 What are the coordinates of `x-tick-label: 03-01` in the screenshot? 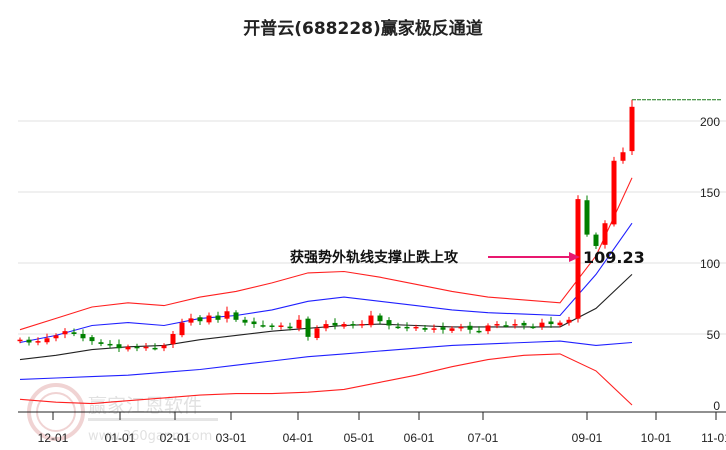 It's located at (231, 438).